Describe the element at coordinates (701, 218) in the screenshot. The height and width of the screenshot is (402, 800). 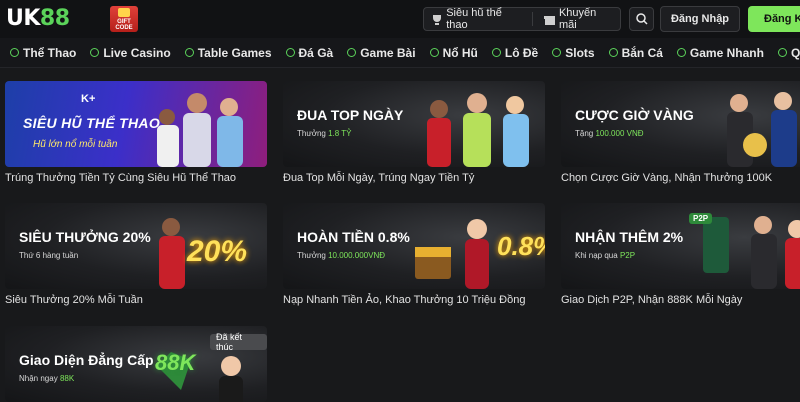
I see `p2p-badge: P2P` at that location.